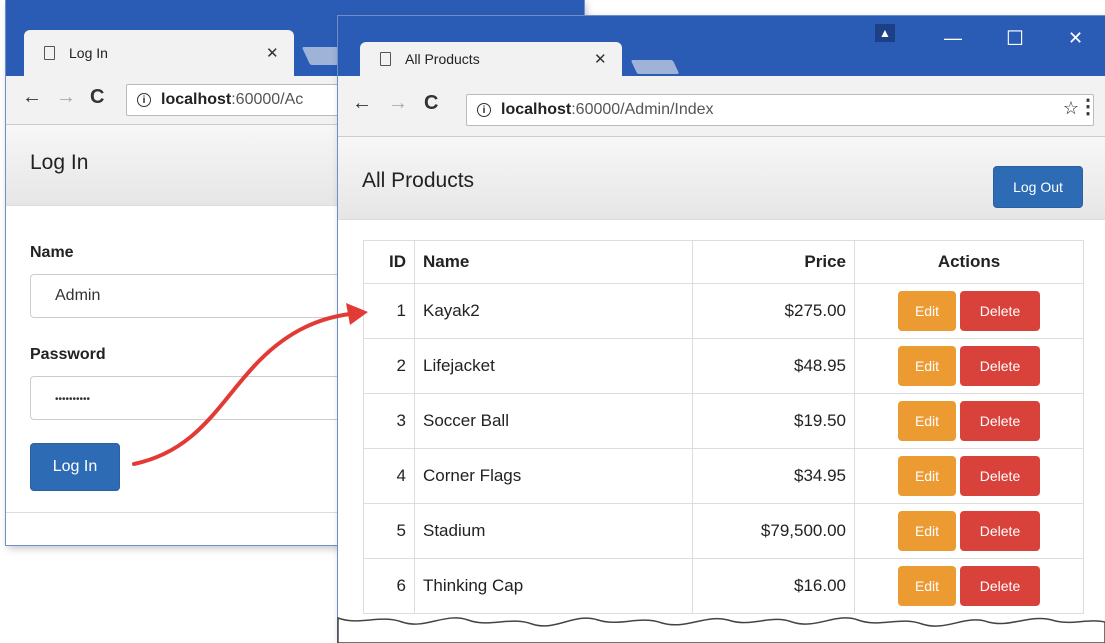  I want to click on product-name: Lifejacket, so click(553, 366).